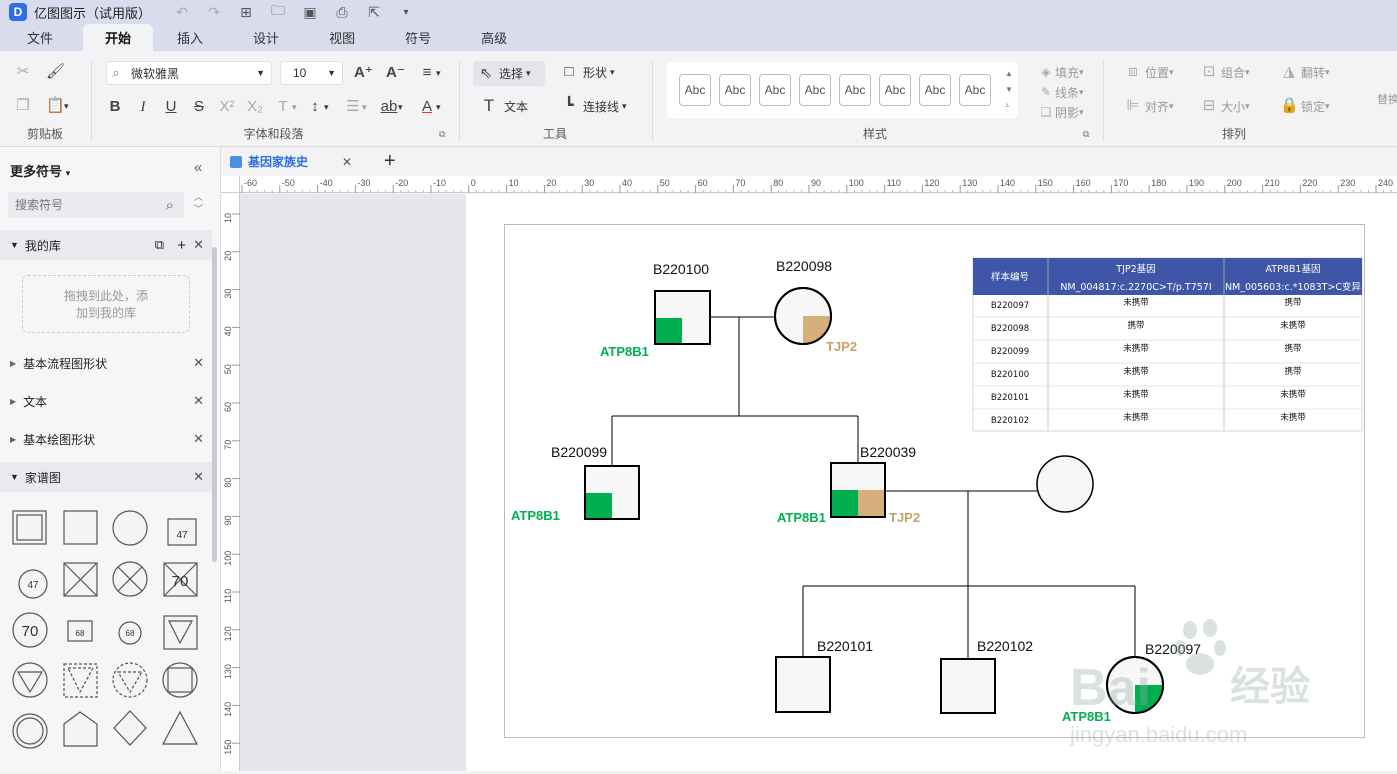 The width and height of the screenshot is (1397, 774). I want to click on highlight-icon: ab, so click(389, 106).